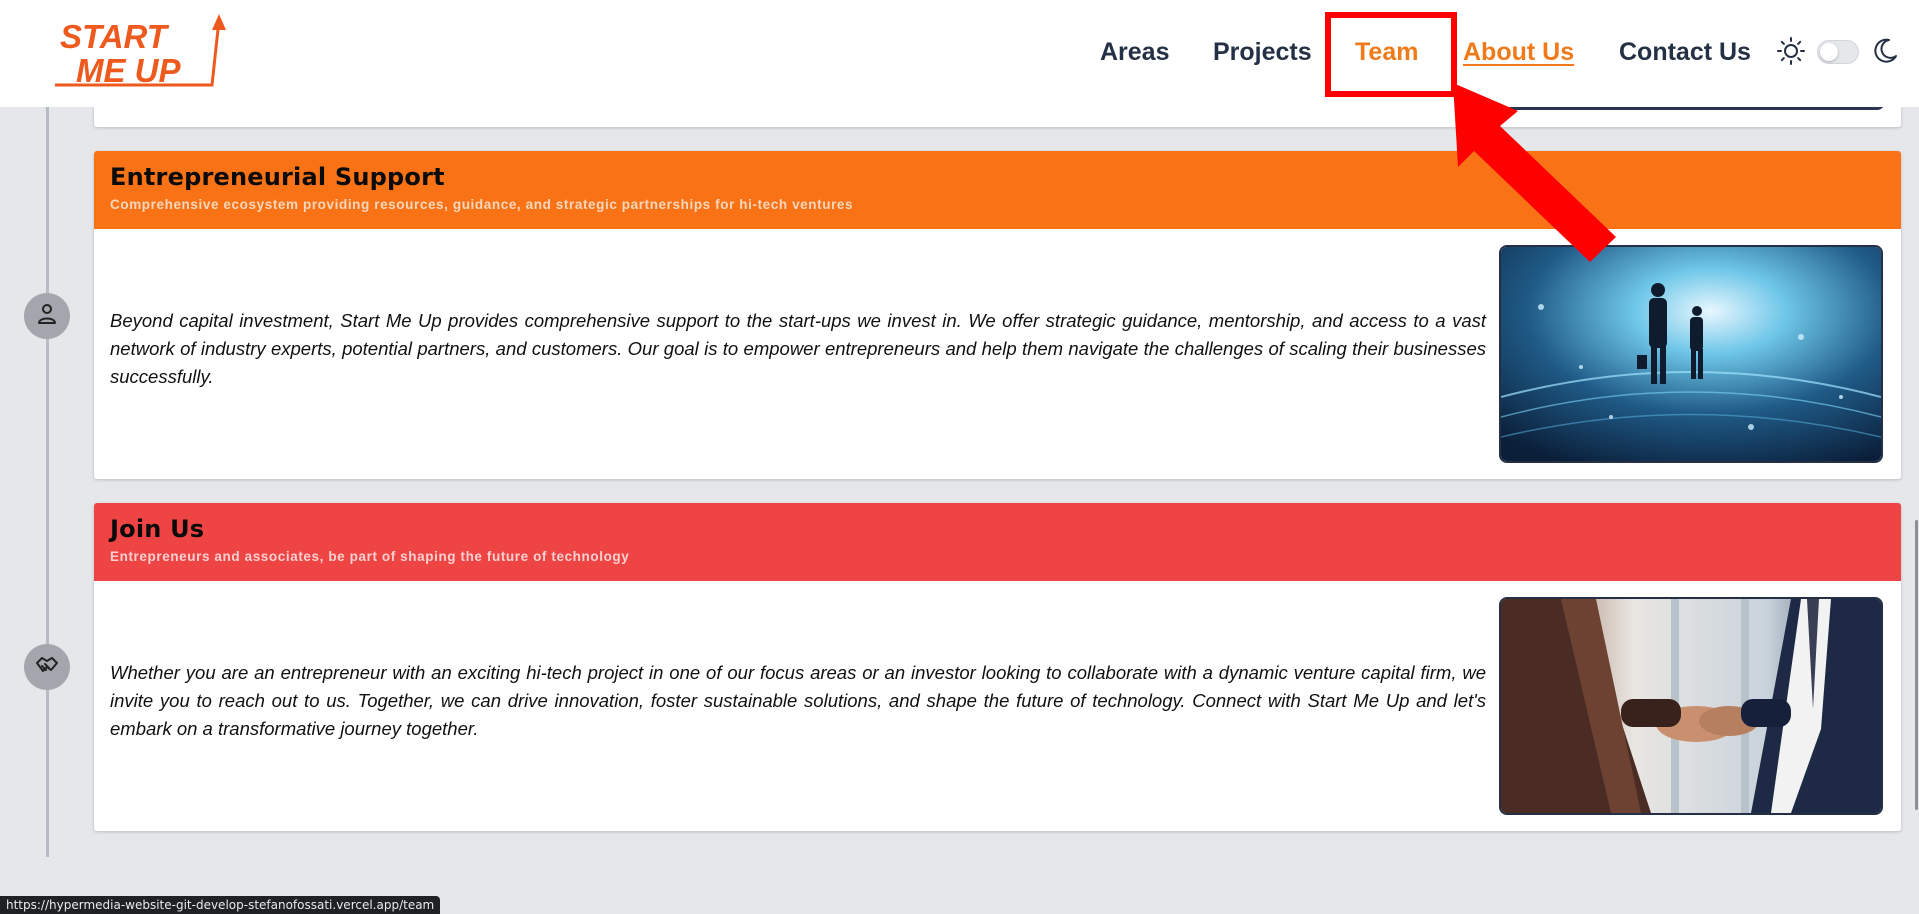  I want to click on section-title: Entrepreneurial Support, so click(277, 177).